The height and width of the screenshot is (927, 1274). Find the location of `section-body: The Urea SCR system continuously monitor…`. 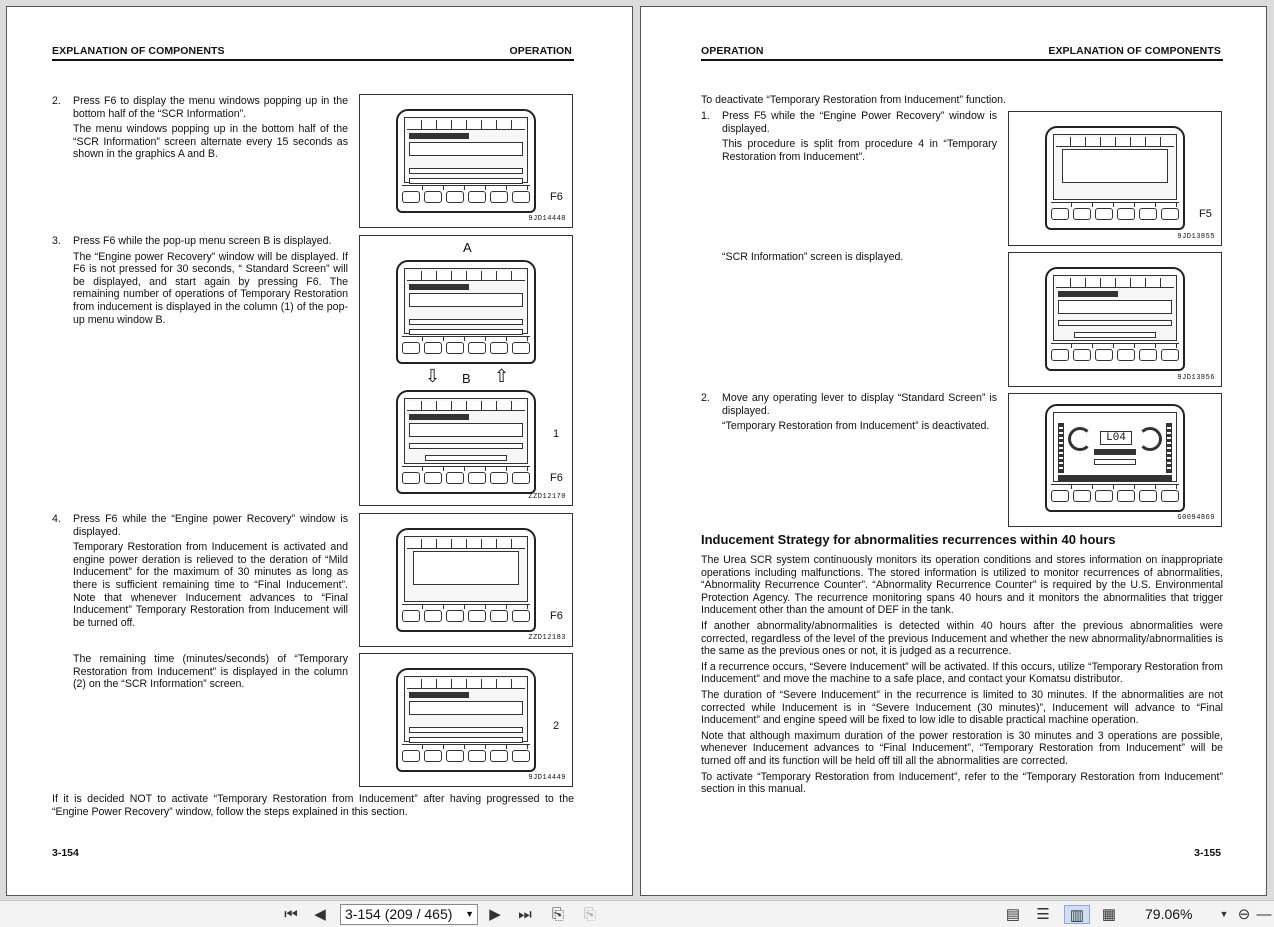

section-body: The Urea SCR system continuously monitor… is located at coordinates (962, 676).